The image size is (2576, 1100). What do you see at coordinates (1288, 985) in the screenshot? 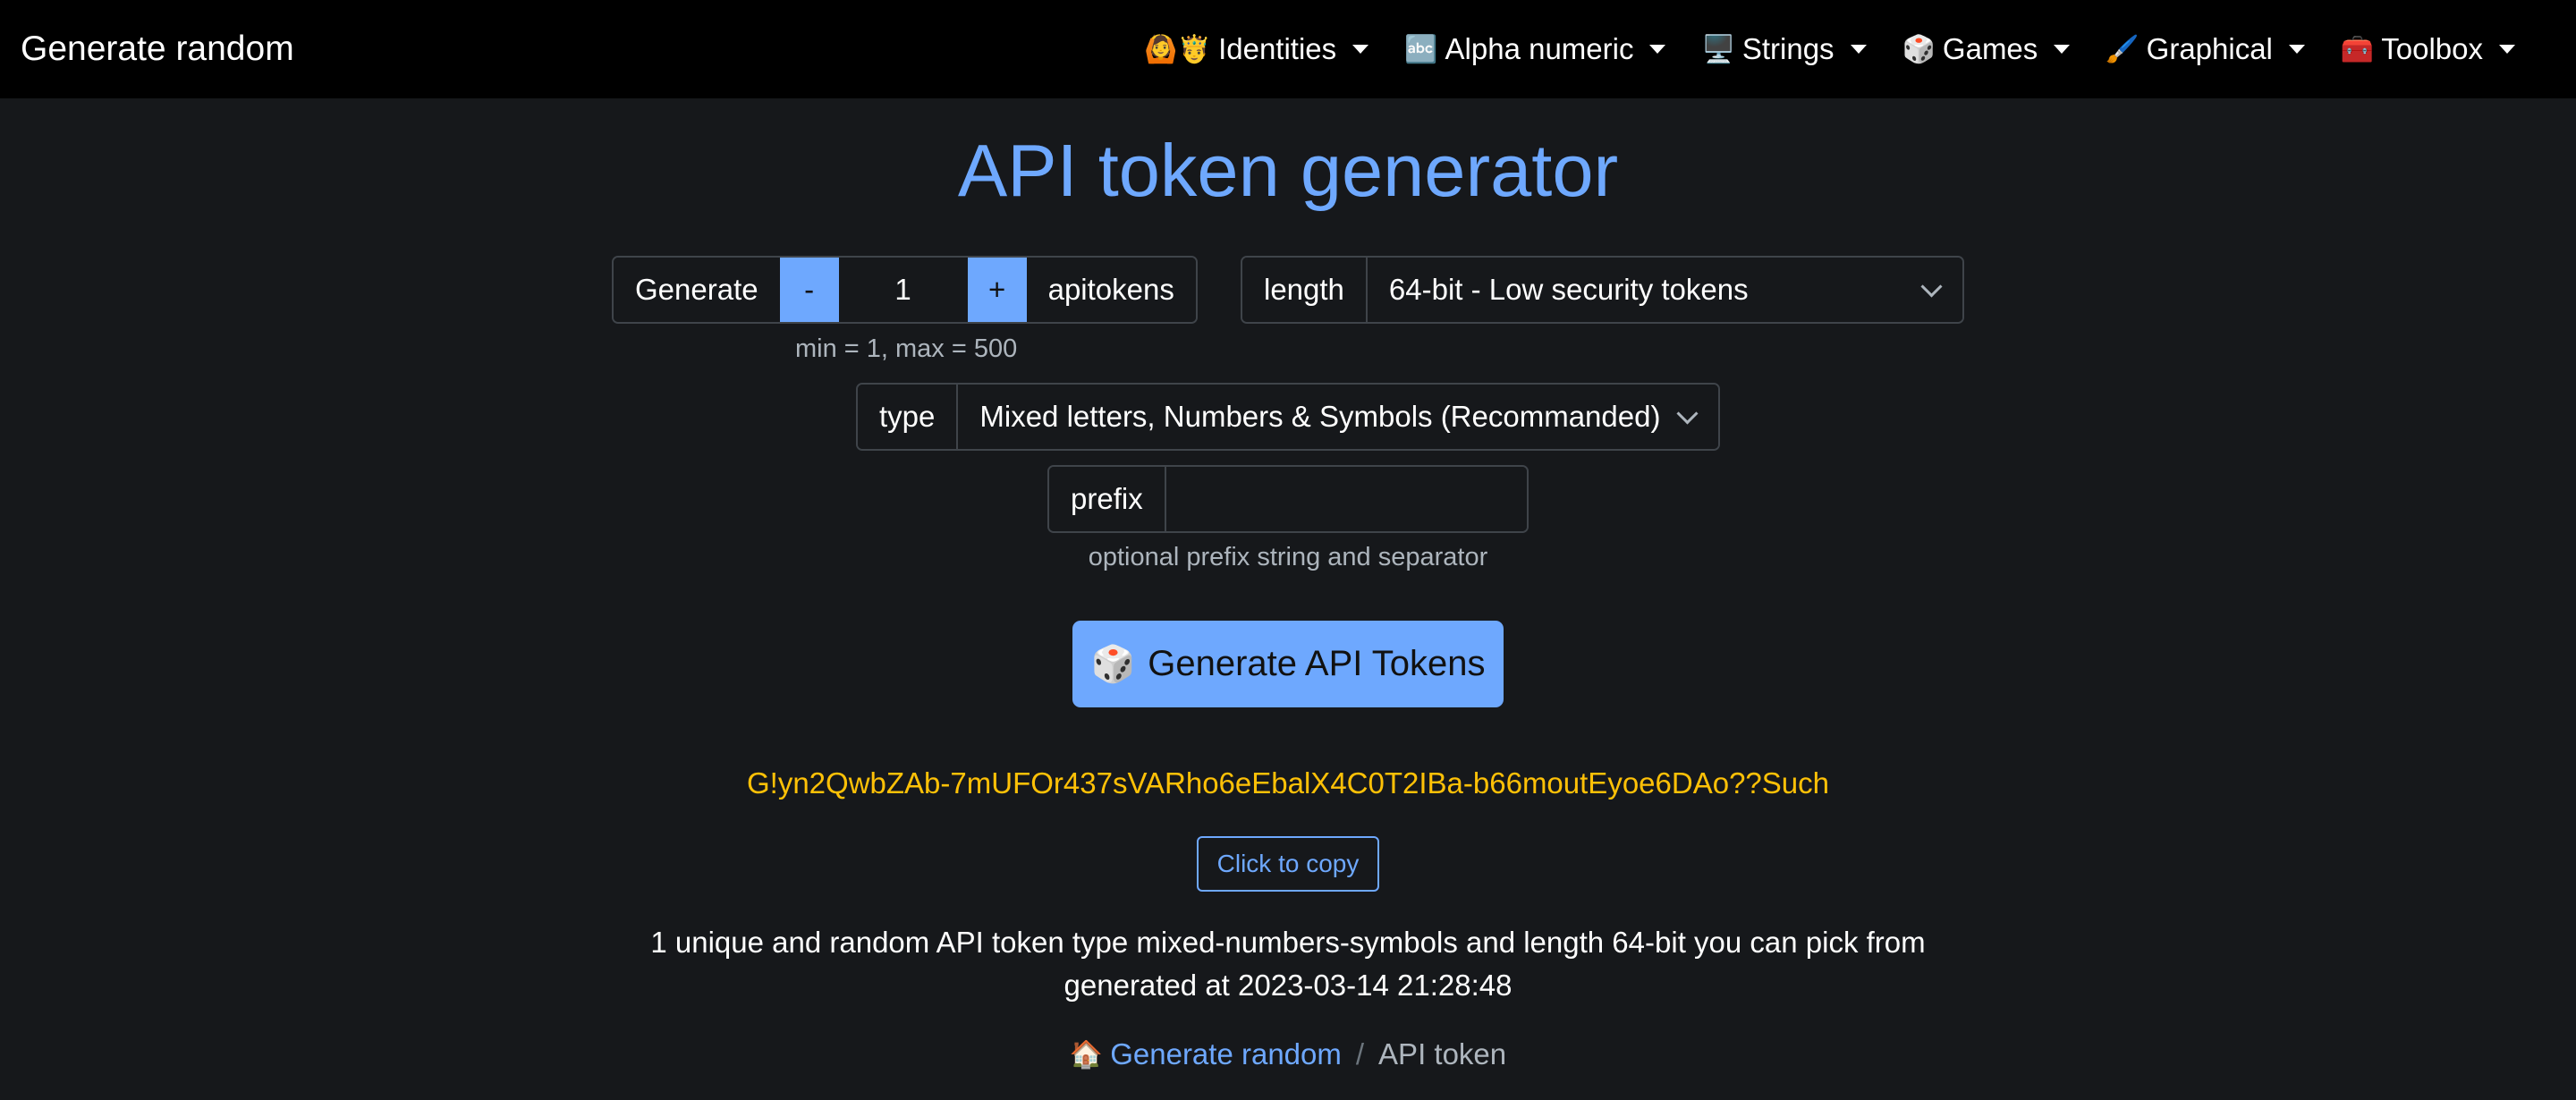
I see `summary-line-2: generated at 2023-03-14 21:28:48` at bounding box center [1288, 985].